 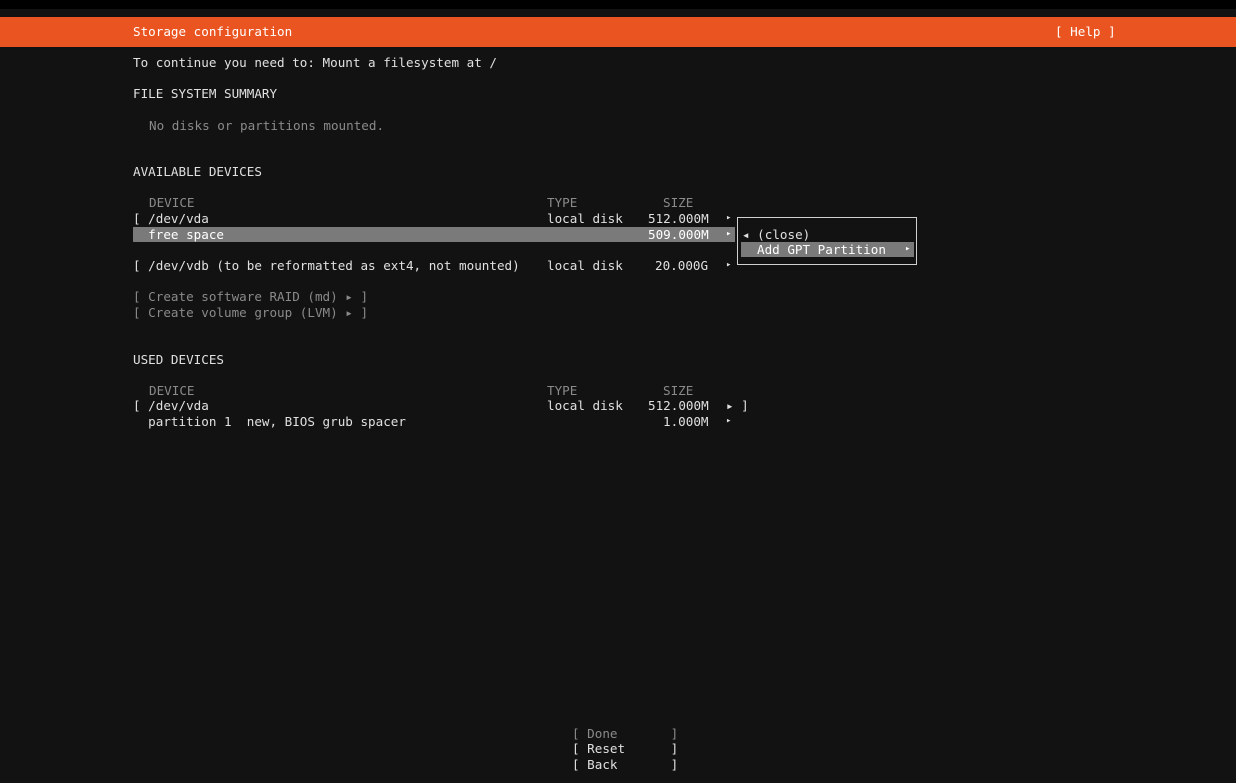 What do you see at coordinates (178, 359) in the screenshot?
I see `used-heading: USED DEVICES` at bounding box center [178, 359].